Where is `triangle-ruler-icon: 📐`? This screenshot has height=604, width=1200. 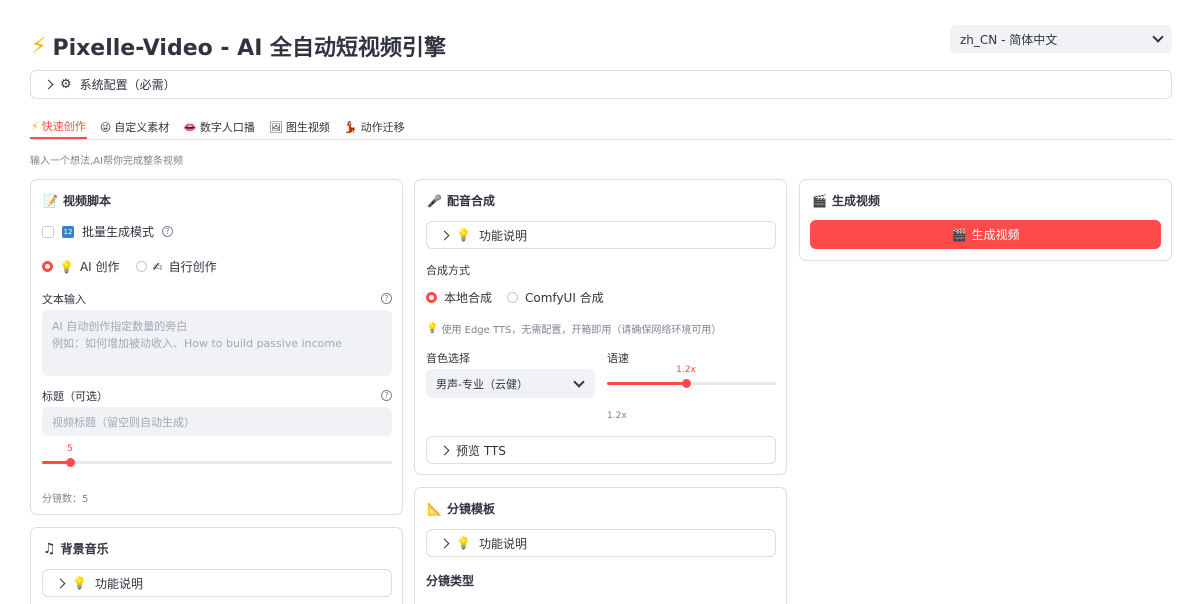
triangle-ruler-icon: 📐 is located at coordinates (434, 508).